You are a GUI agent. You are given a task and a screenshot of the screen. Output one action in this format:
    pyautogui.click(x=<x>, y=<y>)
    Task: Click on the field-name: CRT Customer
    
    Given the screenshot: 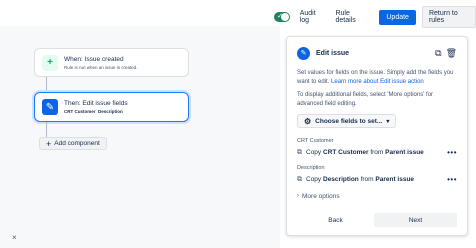 What is the action you would take?
    pyautogui.click(x=346, y=152)
    